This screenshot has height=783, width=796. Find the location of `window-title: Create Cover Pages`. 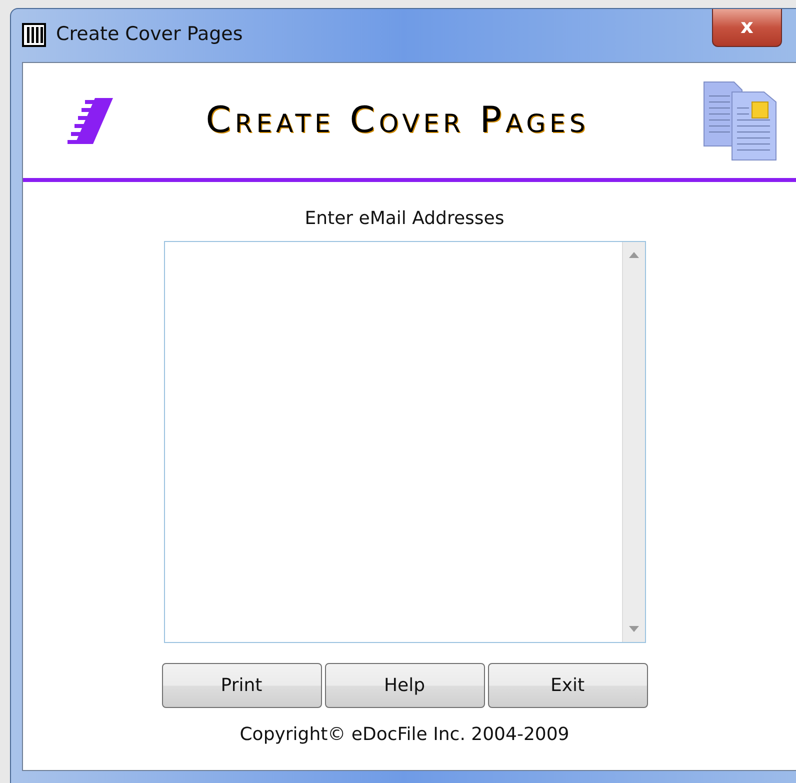

window-title: Create Cover Pages is located at coordinates (149, 34).